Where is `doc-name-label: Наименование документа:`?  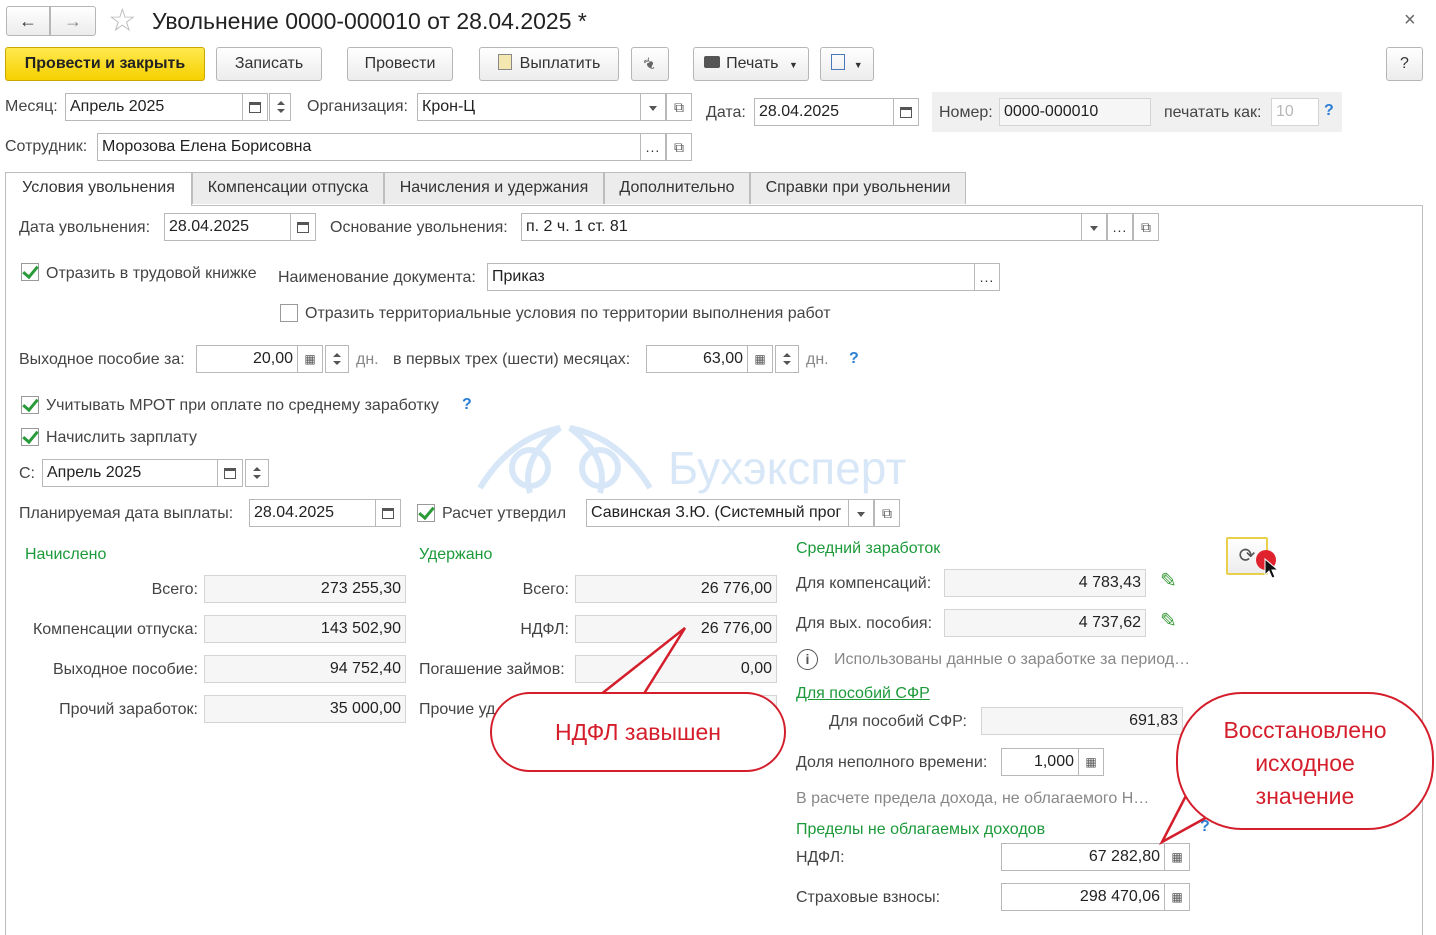 doc-name-label: Наименование документа: is located at coordinates (377, 277).